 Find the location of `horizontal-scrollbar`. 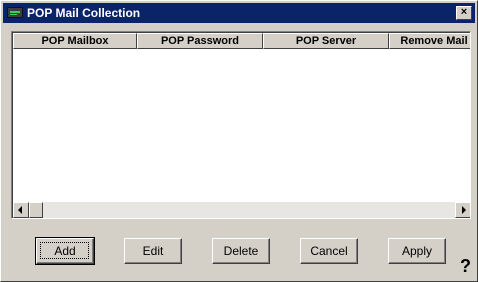

horizontal-scrollbar is located at coordinates (241, 210).